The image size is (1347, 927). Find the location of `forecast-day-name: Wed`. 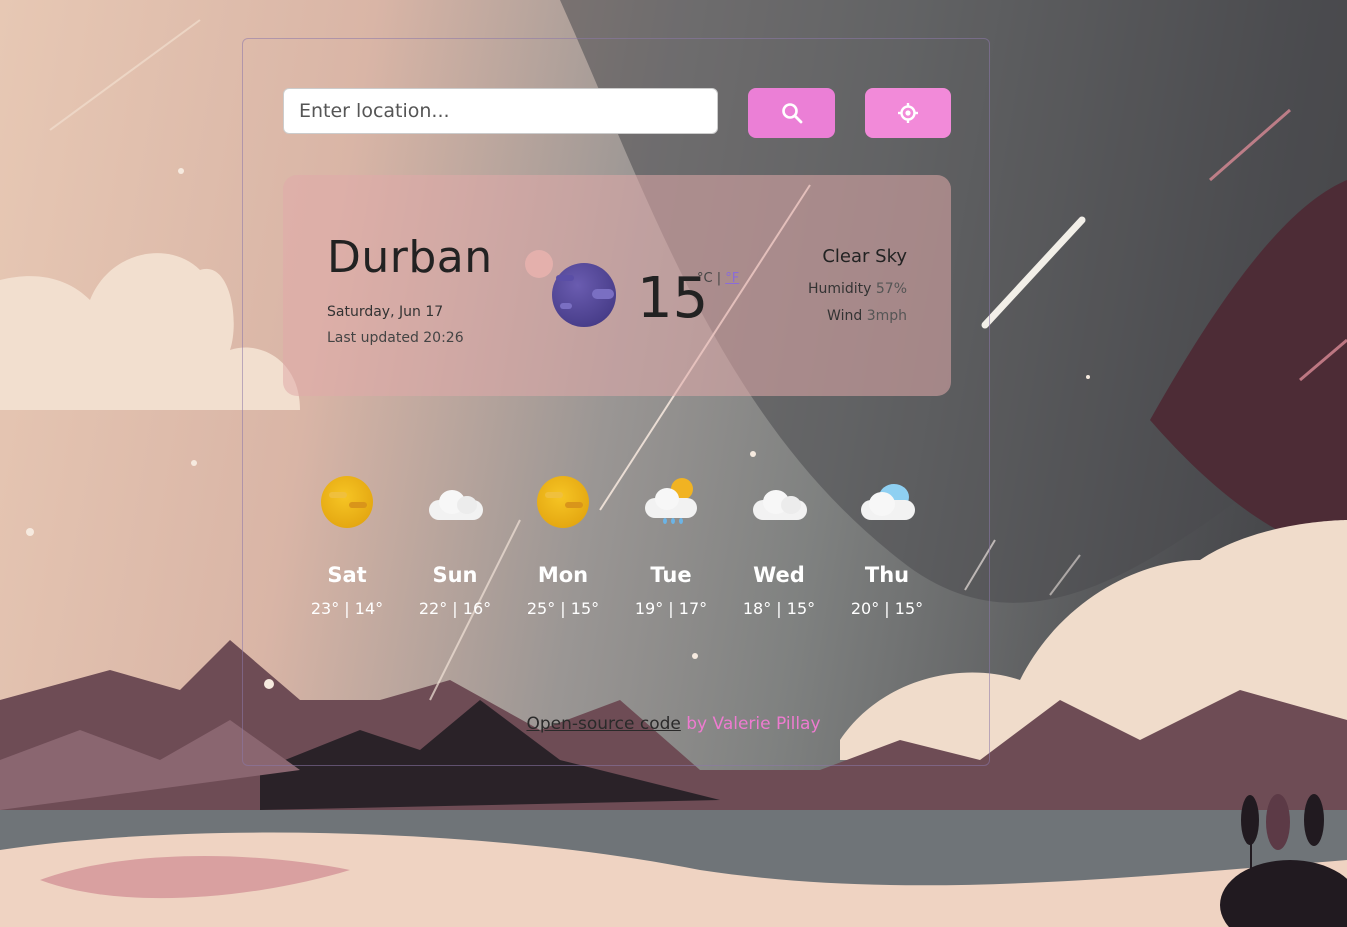

forecast-day-name: Wed is located at coordinates (779, 575).